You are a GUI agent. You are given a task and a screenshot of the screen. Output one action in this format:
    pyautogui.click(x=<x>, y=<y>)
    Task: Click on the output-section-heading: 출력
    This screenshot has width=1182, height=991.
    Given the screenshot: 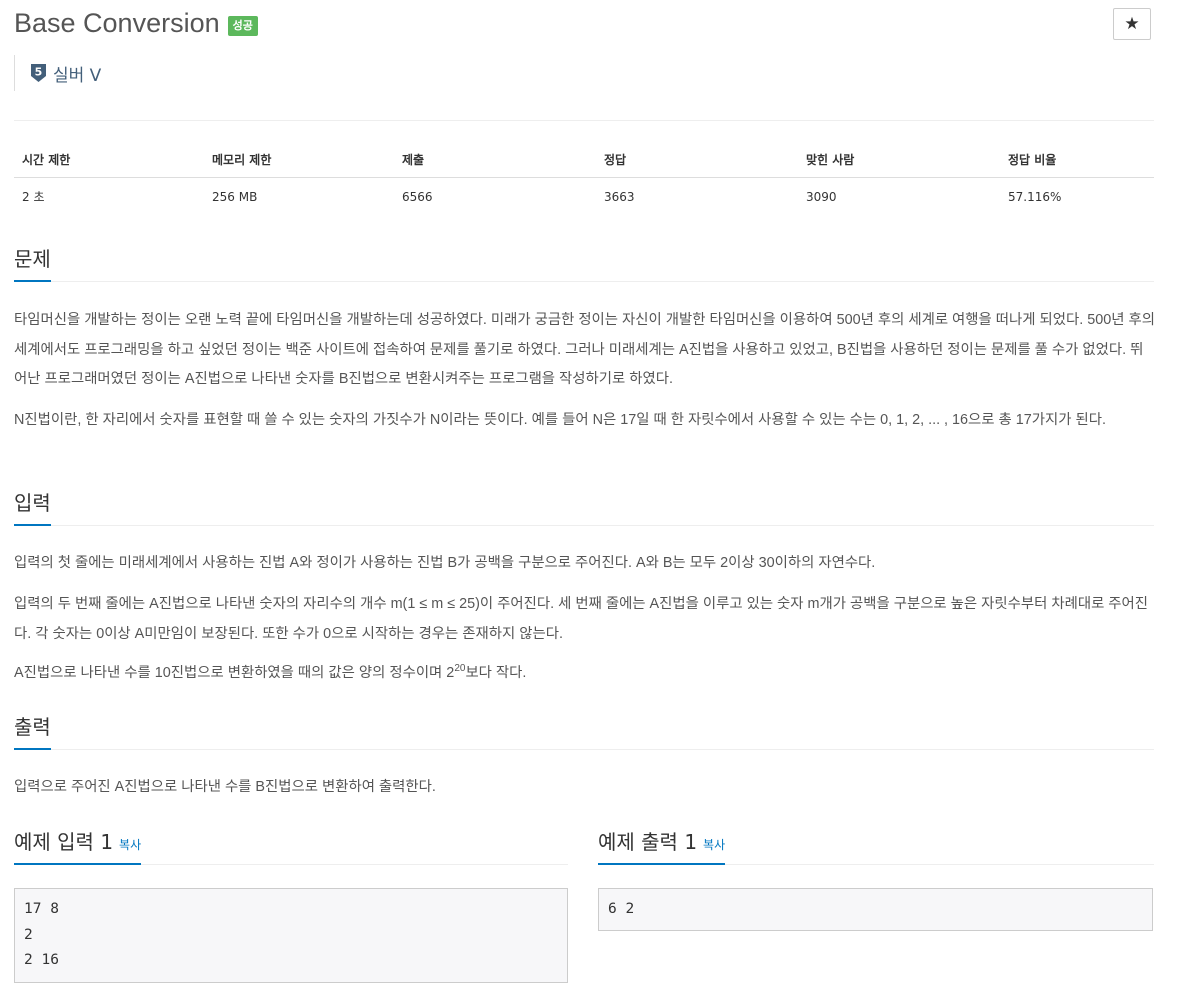 What is the action you would take?
    pyautogui.click(x=584, y=730)
    